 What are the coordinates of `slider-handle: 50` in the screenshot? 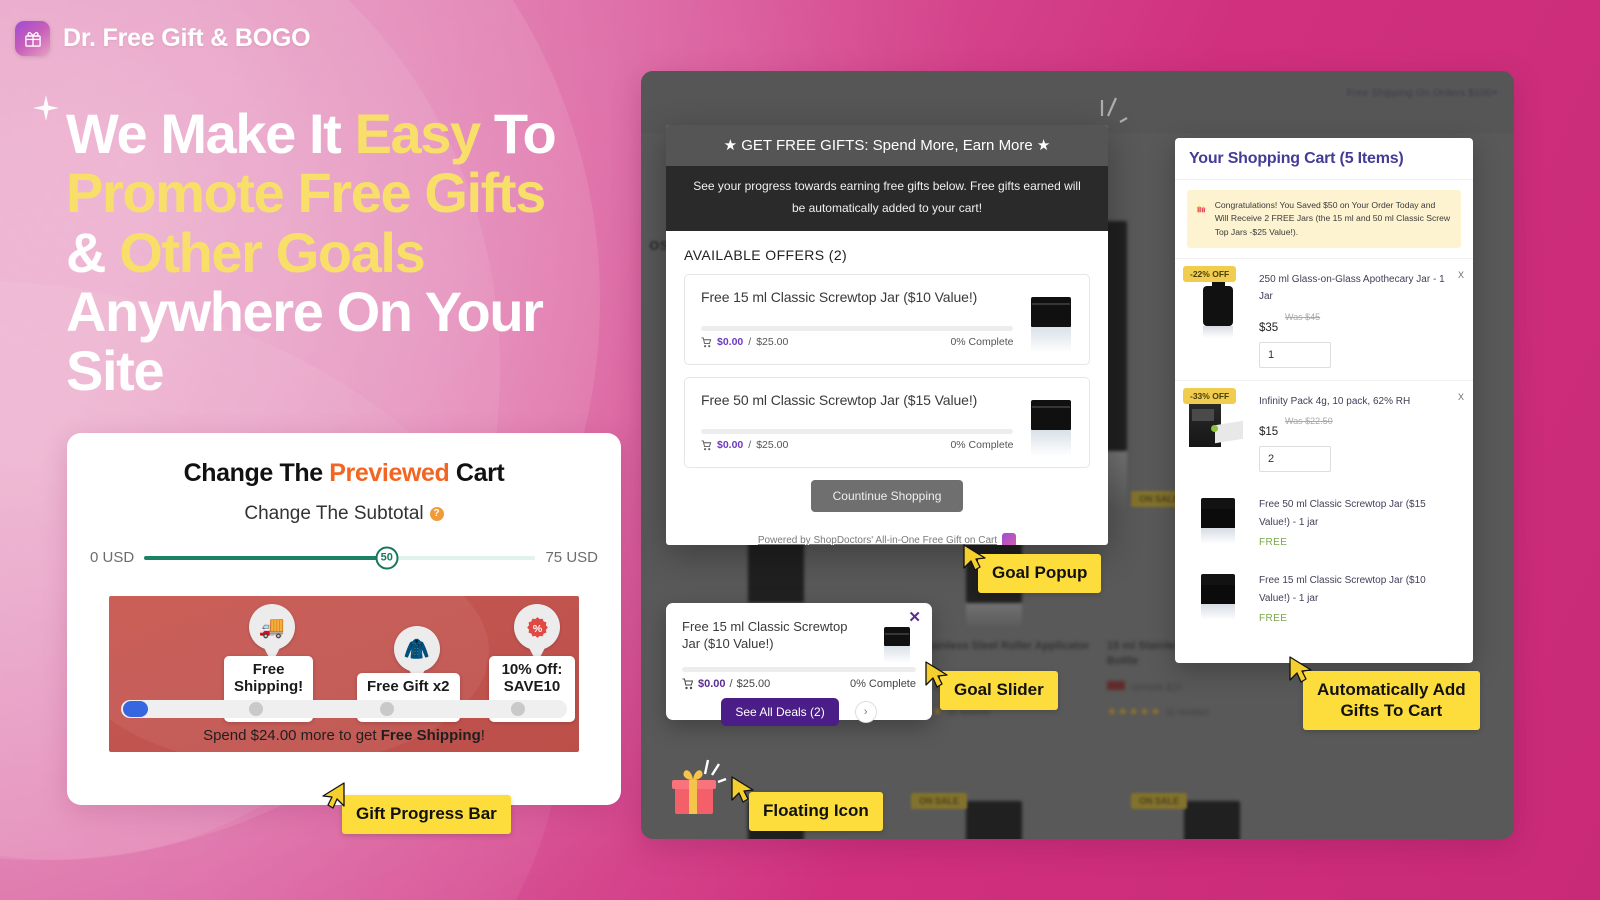 It's located at (387, 557).